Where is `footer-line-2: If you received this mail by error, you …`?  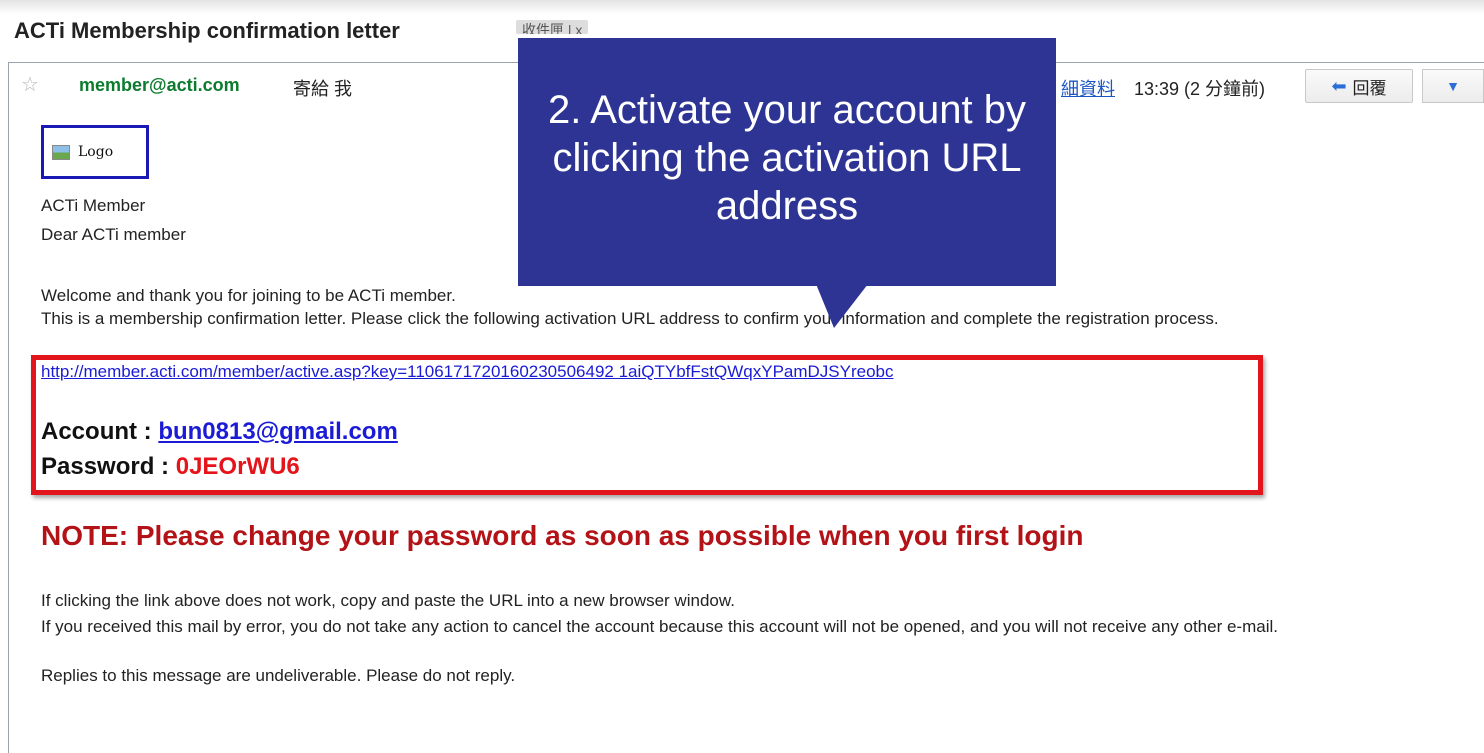 footer-line-2: If you received this mail by error, you … is located at coordinates (659, 626).